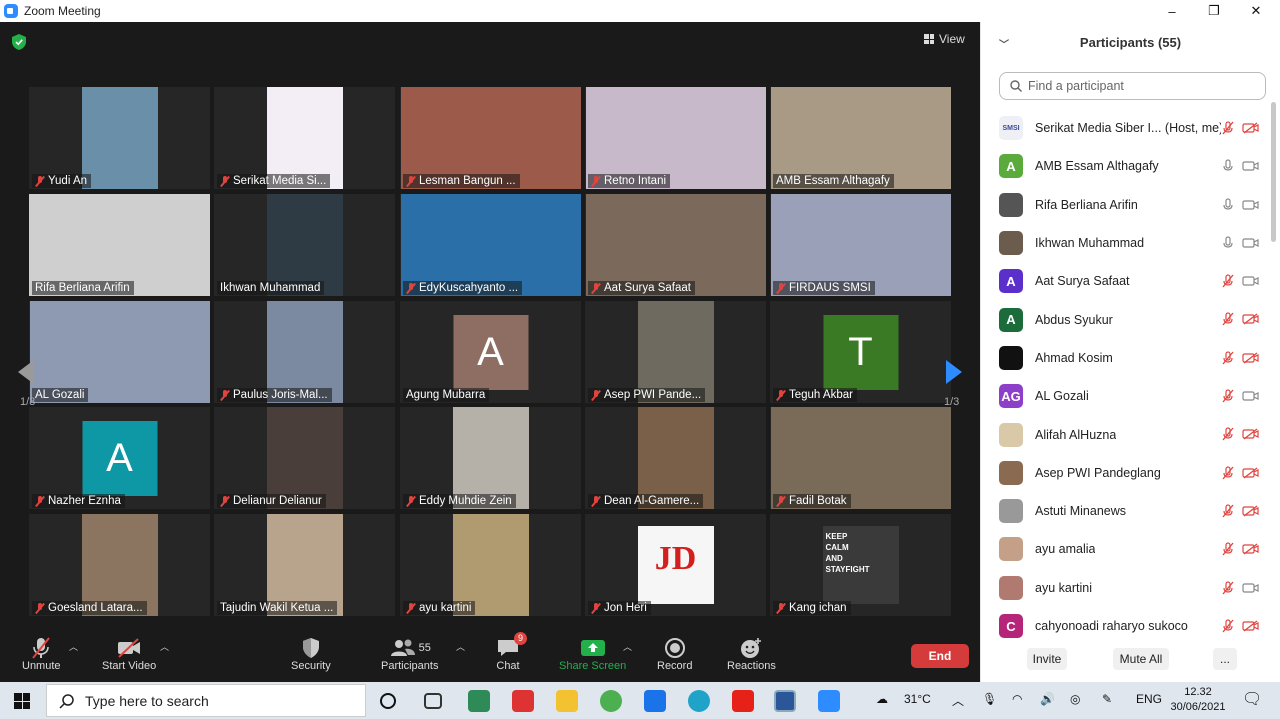 This screenshot has width=1280, height=719. I want to click on task-view-icon, so click(433, 701).